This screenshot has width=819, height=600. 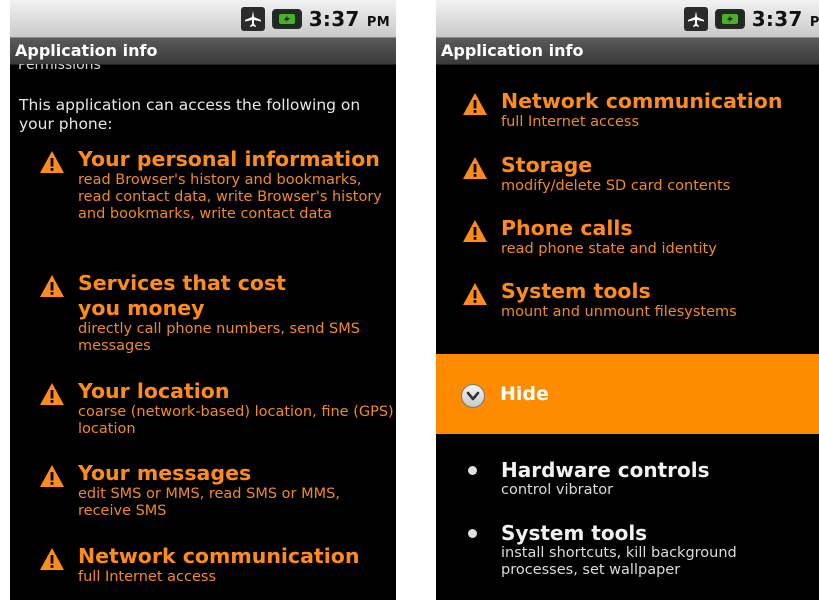 What do you see at coordinates (547, 165) in the screenshot?
I see `permission-title: Storage` at bounding box center [547, 165].